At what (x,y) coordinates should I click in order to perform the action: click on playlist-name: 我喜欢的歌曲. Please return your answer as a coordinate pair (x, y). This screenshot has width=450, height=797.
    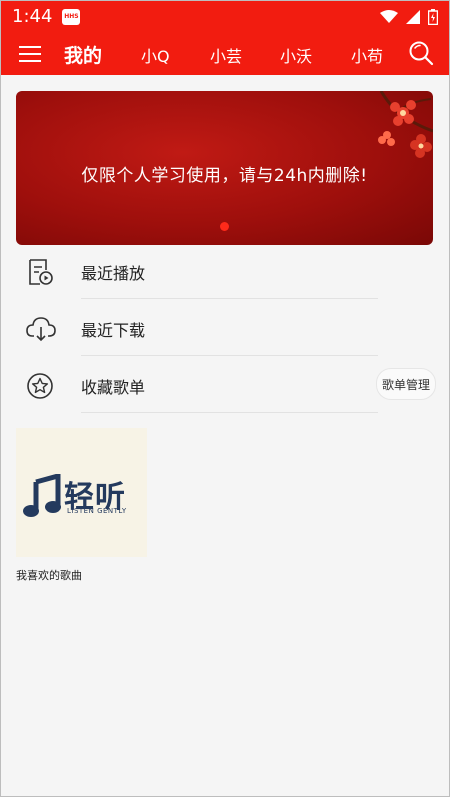
    Looking at the image, I should click on (49, 575).